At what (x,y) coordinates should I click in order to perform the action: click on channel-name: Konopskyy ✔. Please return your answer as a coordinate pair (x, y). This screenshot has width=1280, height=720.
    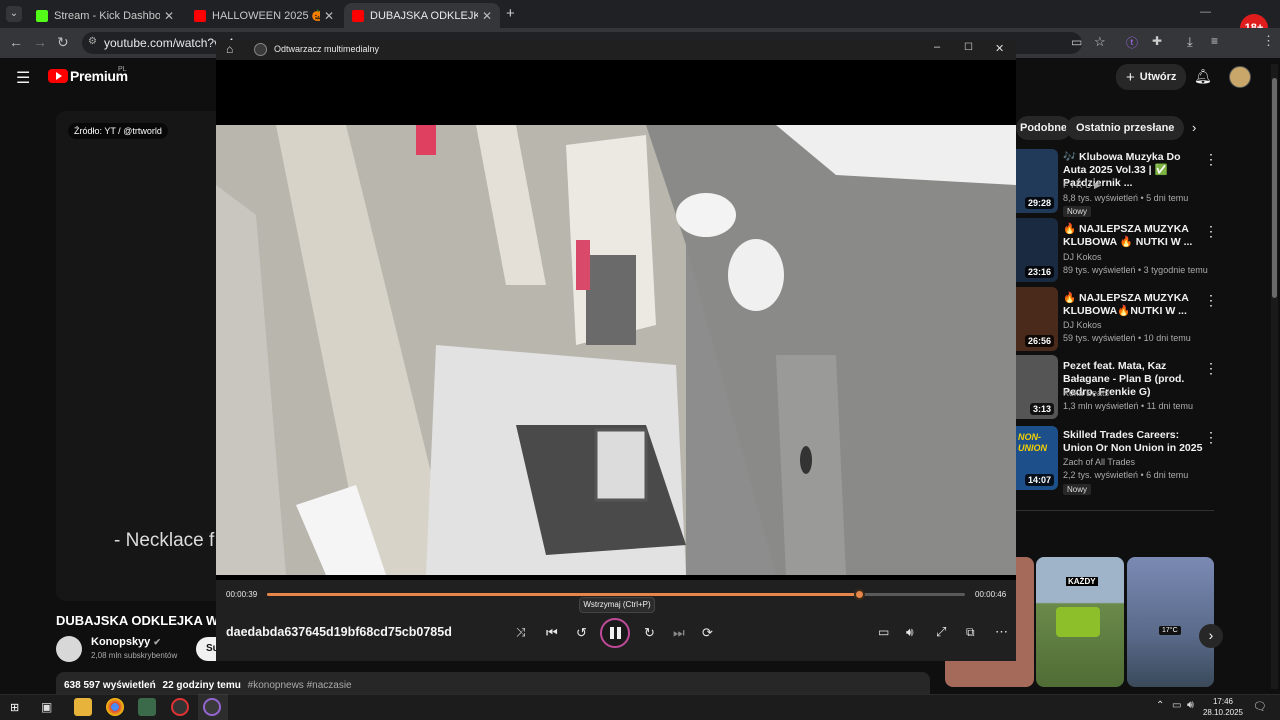
    Looking at the image, I should click on (126, 642).